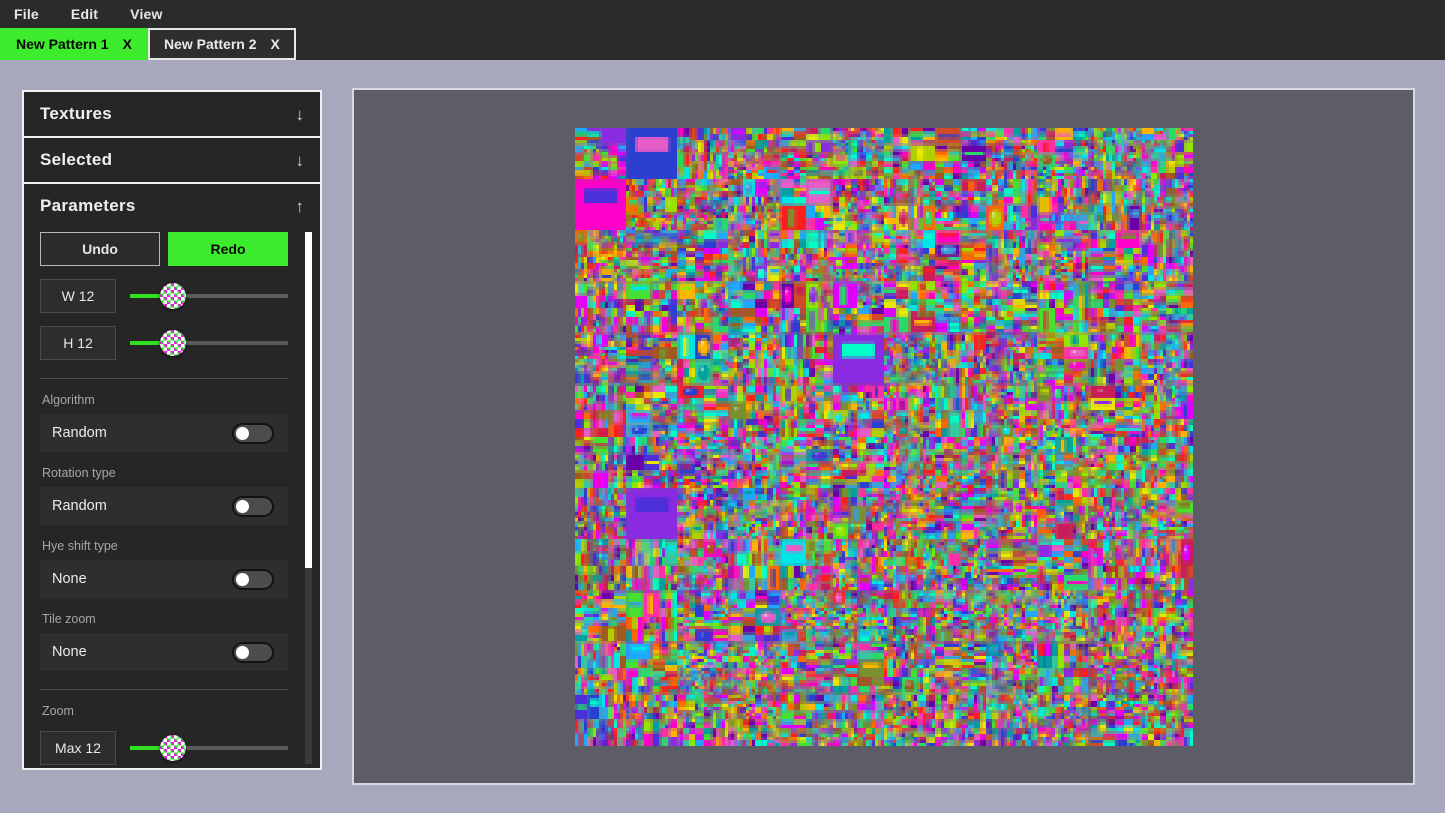  Describe the element at coordinates (722, 44) in the screenshot. I see `tab-bar: New Pattern 1 X New Pattern 2 X` at that location.